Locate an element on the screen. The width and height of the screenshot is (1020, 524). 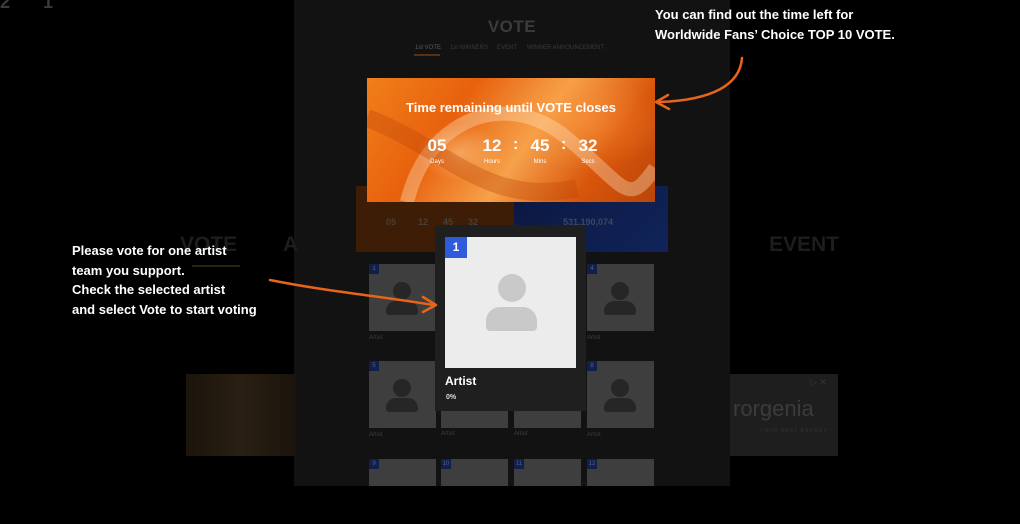
arrow-to-countdown is located at coordinates (701, 80).